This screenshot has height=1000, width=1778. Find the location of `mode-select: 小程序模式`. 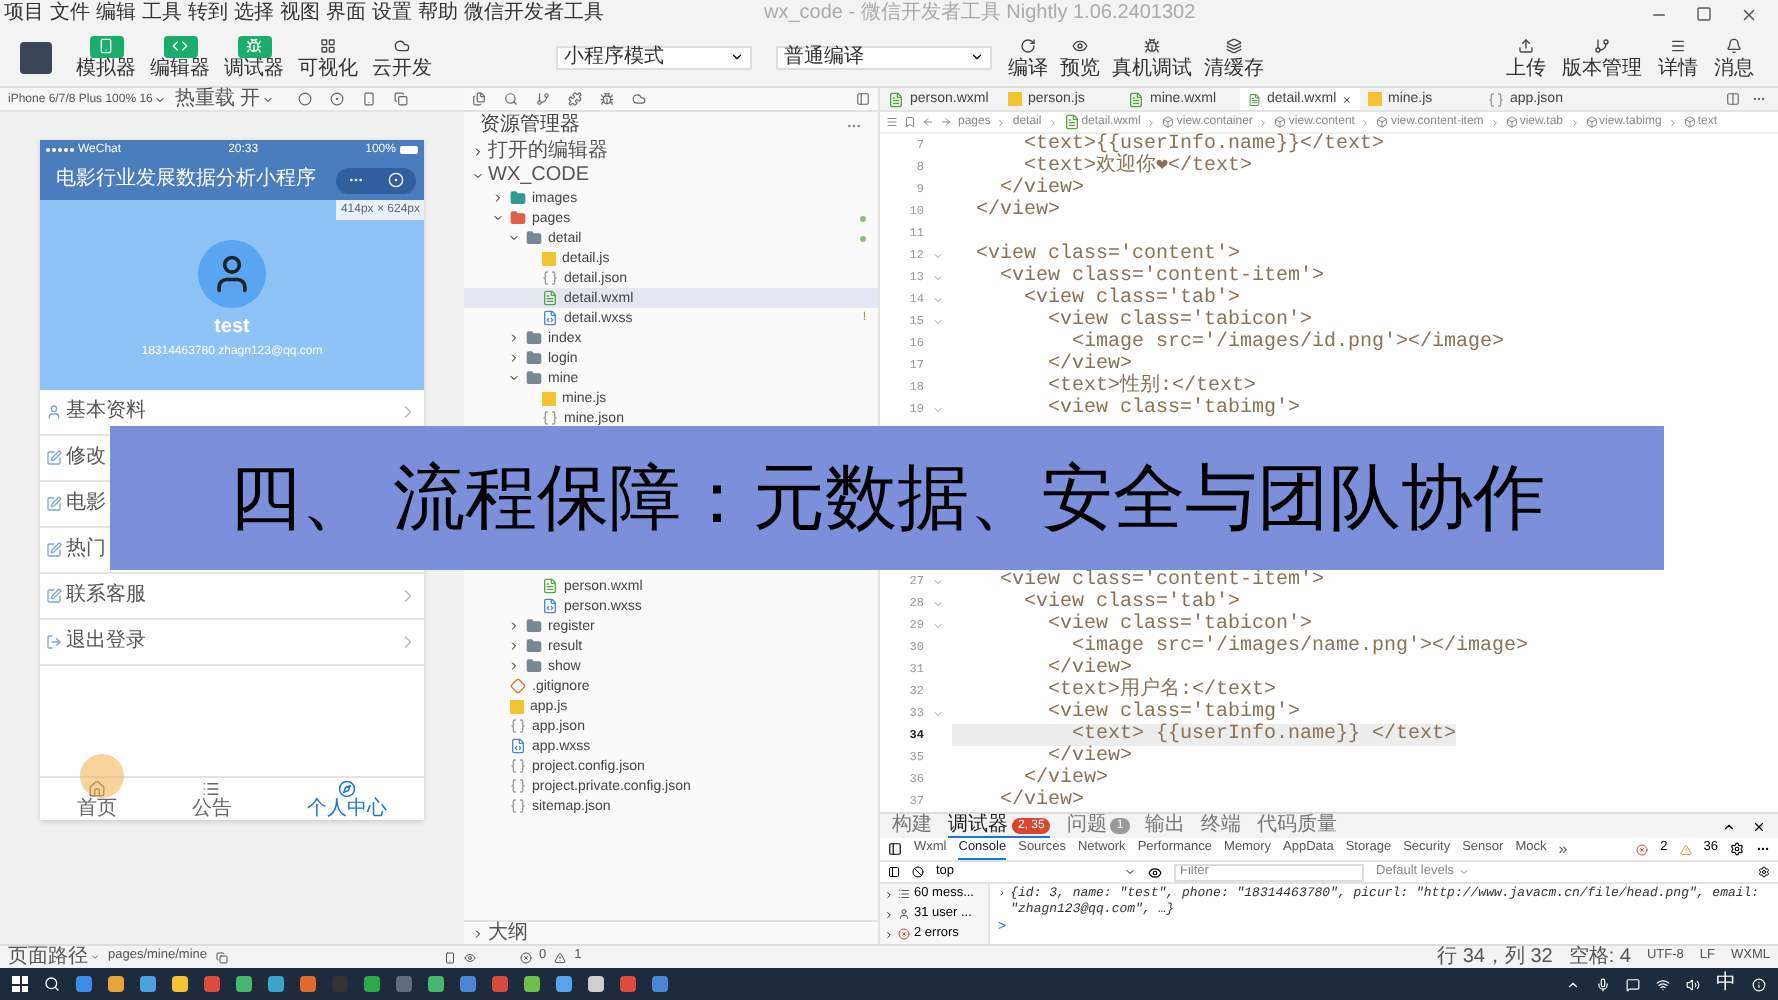

mode-select: 小程序模式 is located at coordinates (654, 57).